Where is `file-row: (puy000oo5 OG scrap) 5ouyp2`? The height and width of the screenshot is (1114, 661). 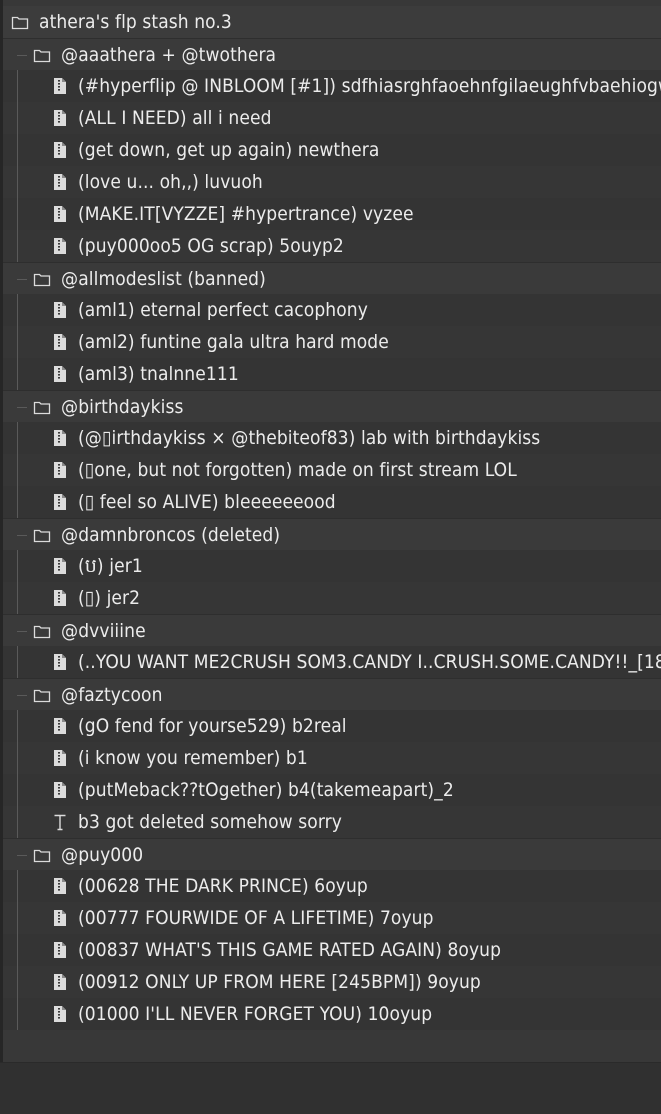 file-row: (puy000oo5 OG scrap) 5ouyp2 is located at coordinates (332, 246).